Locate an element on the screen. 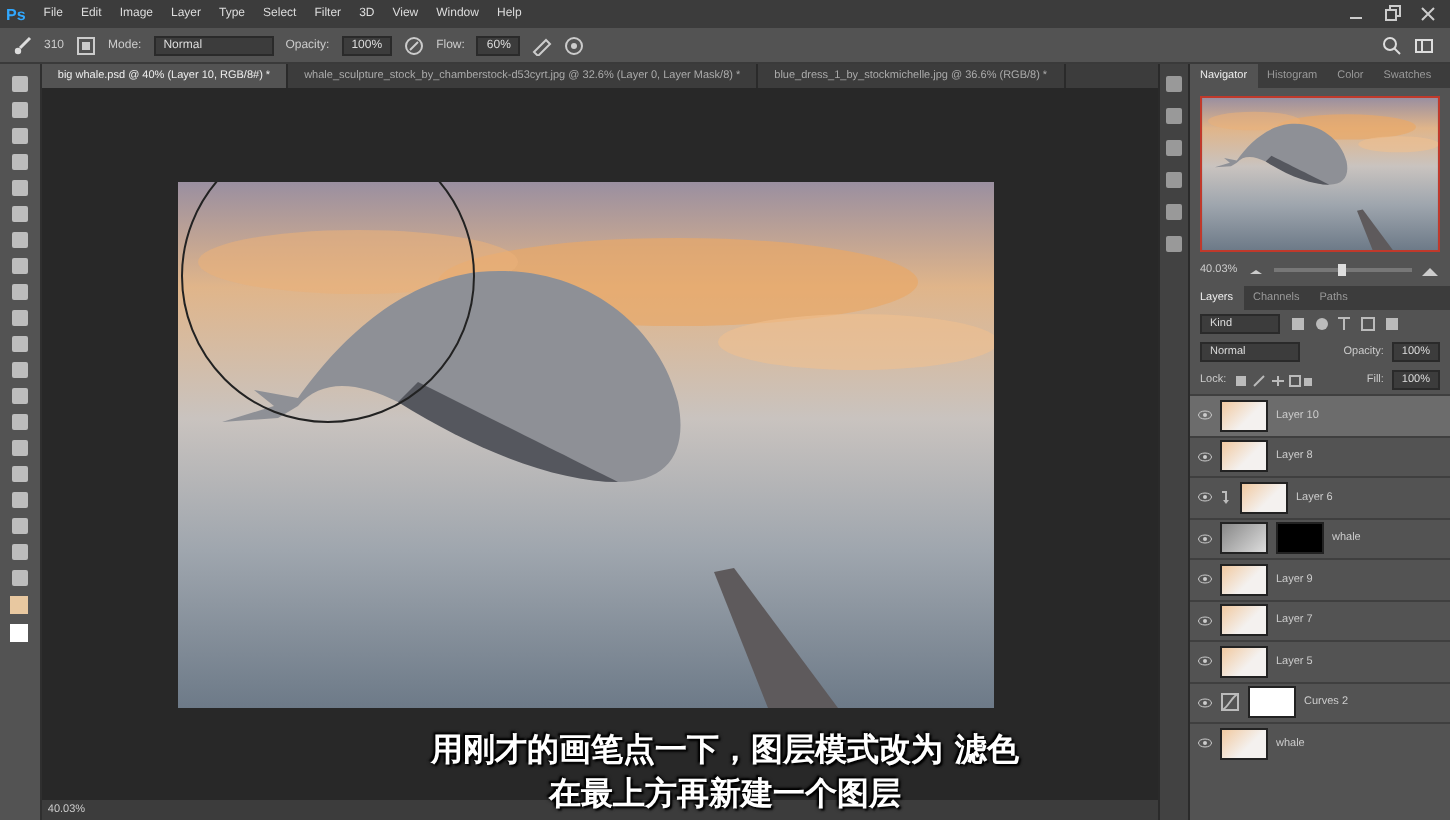  brush-icon is located at coordinates (22, 45).